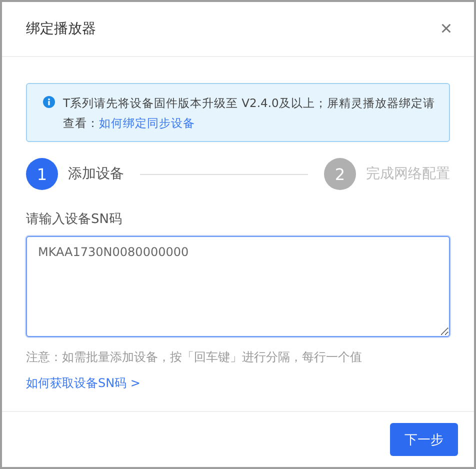 Image resolution: width=476 pixels, height=469 pixels. What do you see at coordinates (424, 439) in the screenshot?
I see `next-button: 下一步` at bounding box center [424, 439].